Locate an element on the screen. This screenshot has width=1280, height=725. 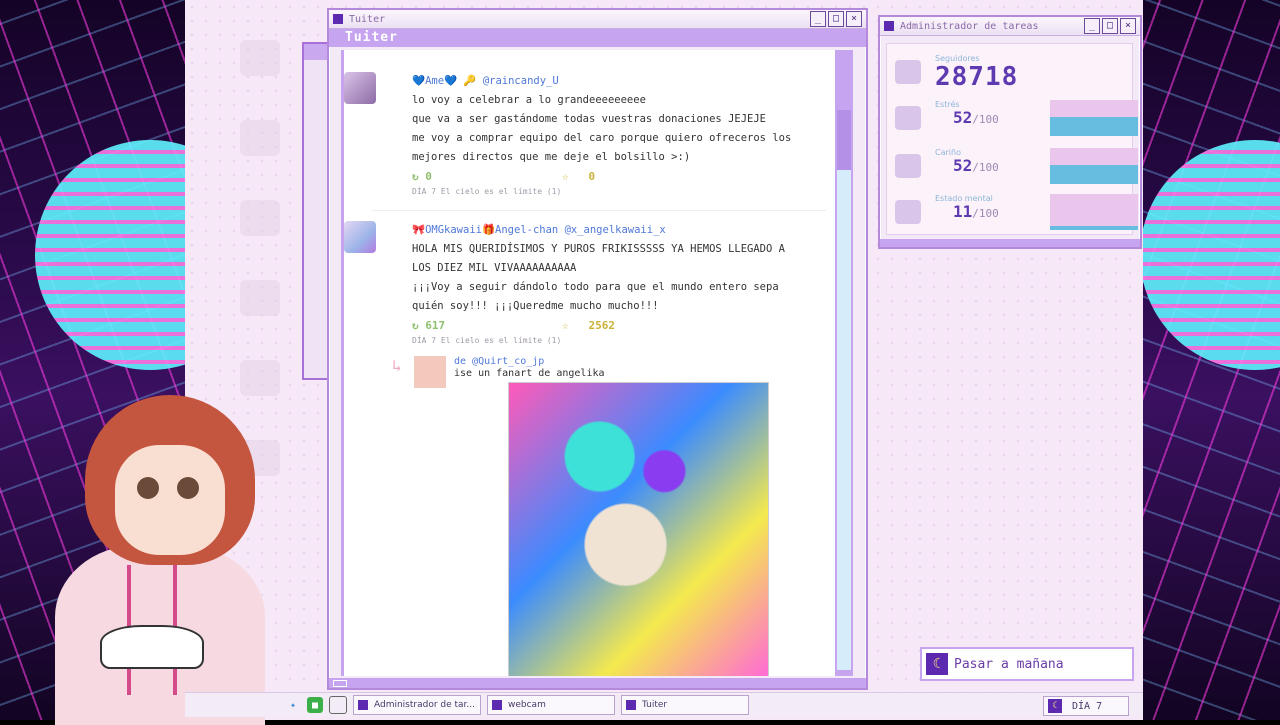
pass-to-tomorrow-button: ☾ Pasar a mañana is located at coordinates (1027, 664).